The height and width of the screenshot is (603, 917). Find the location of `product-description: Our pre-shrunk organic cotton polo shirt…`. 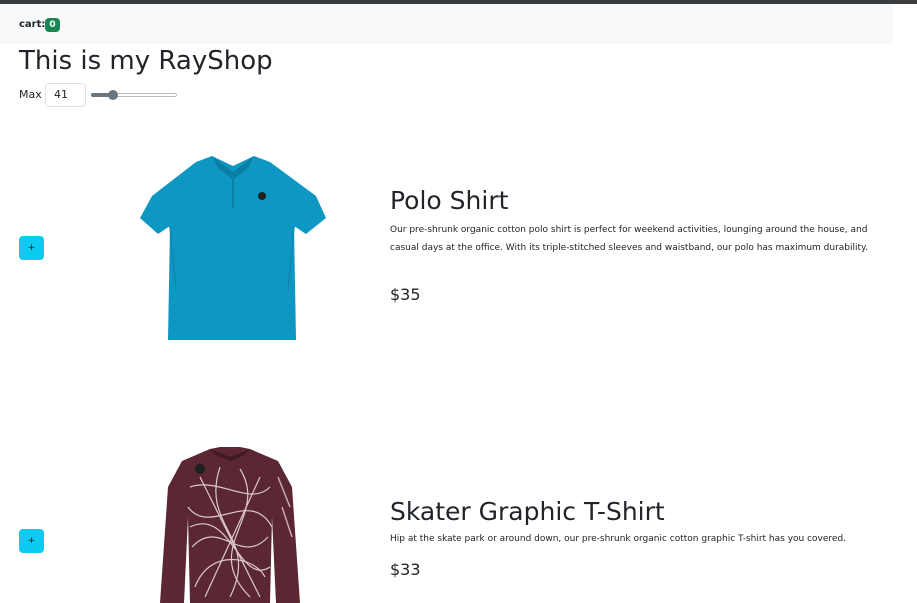

product-description: Our pre-shrunk organic cotton polo shirt… is located at coordinates (629, 239).